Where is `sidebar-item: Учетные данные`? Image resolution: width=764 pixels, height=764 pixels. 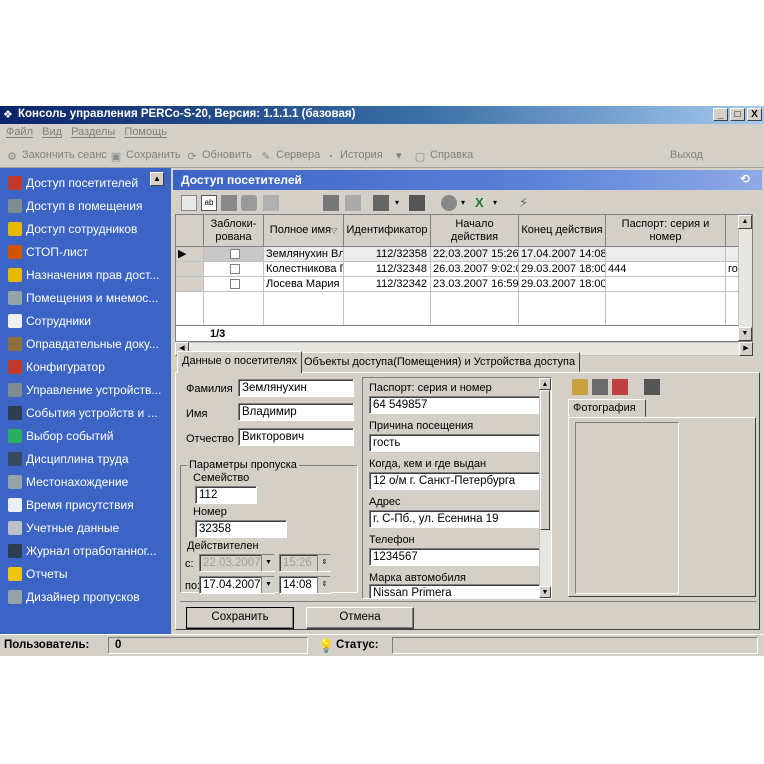 sidebar-item: Учетные данные is located at coordinates (85, 528).